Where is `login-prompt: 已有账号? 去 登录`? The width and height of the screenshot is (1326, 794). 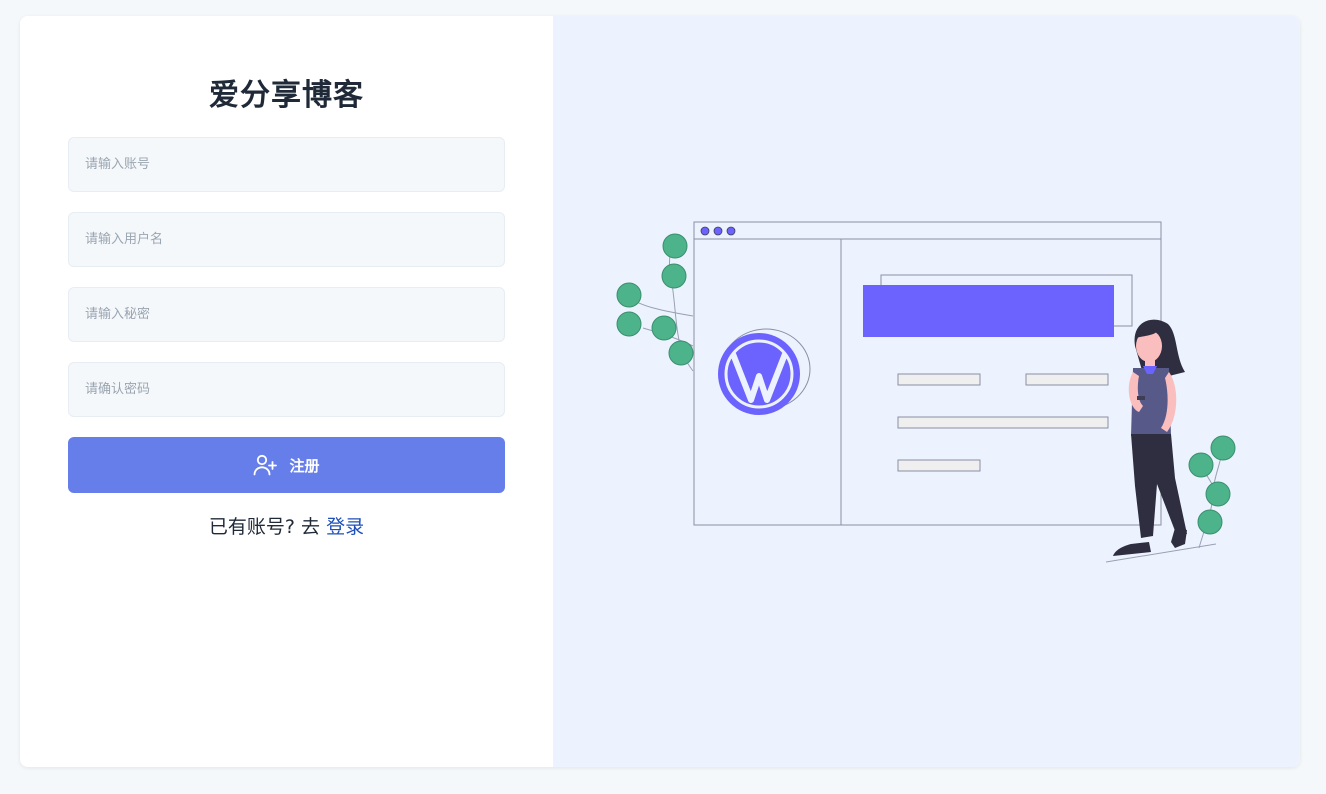 login-prompt: 已有账号? 去 登录 is located at coordinates (286, 525).